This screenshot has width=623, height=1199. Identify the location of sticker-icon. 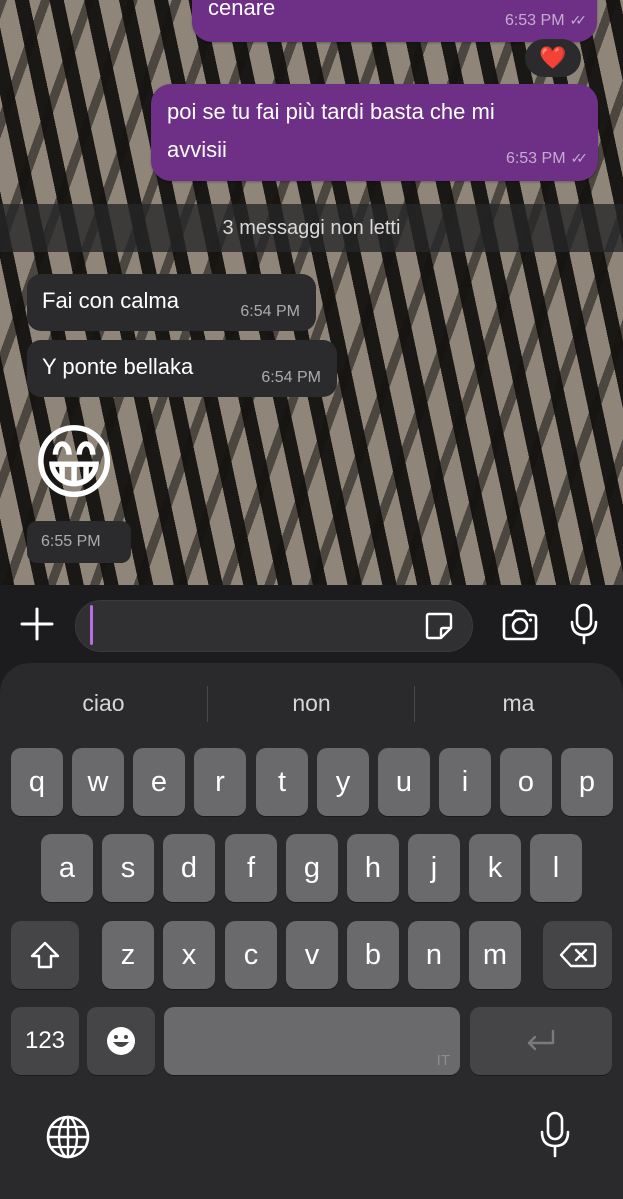
(439, 626).